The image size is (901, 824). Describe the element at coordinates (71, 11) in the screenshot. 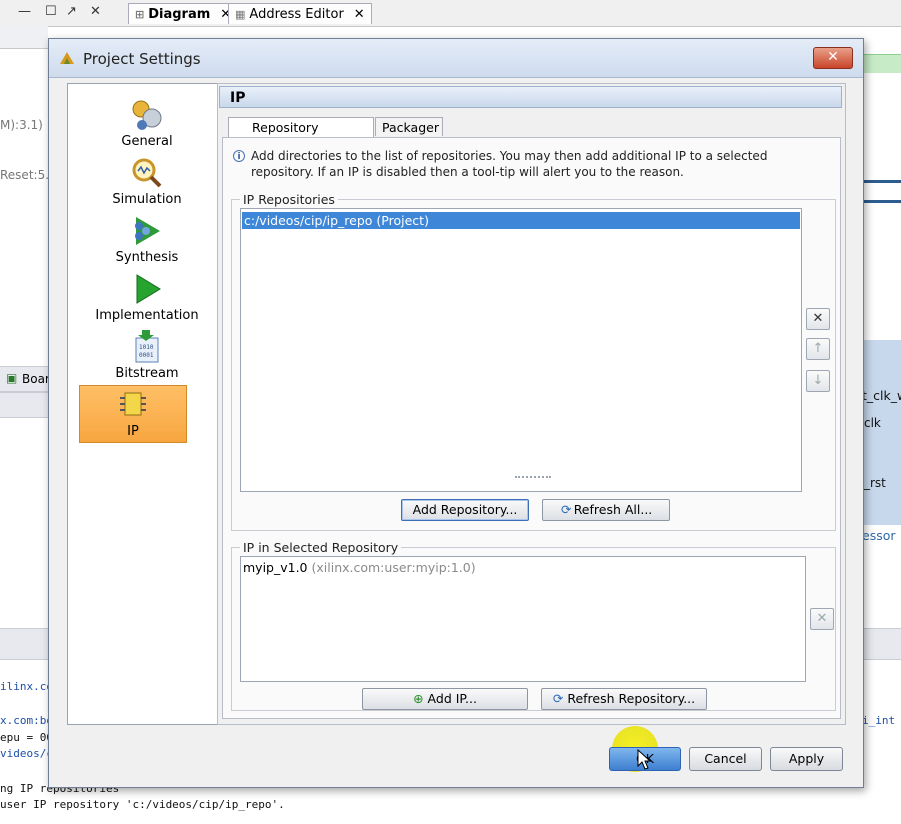

I see `float-icon: ↗` at that location.